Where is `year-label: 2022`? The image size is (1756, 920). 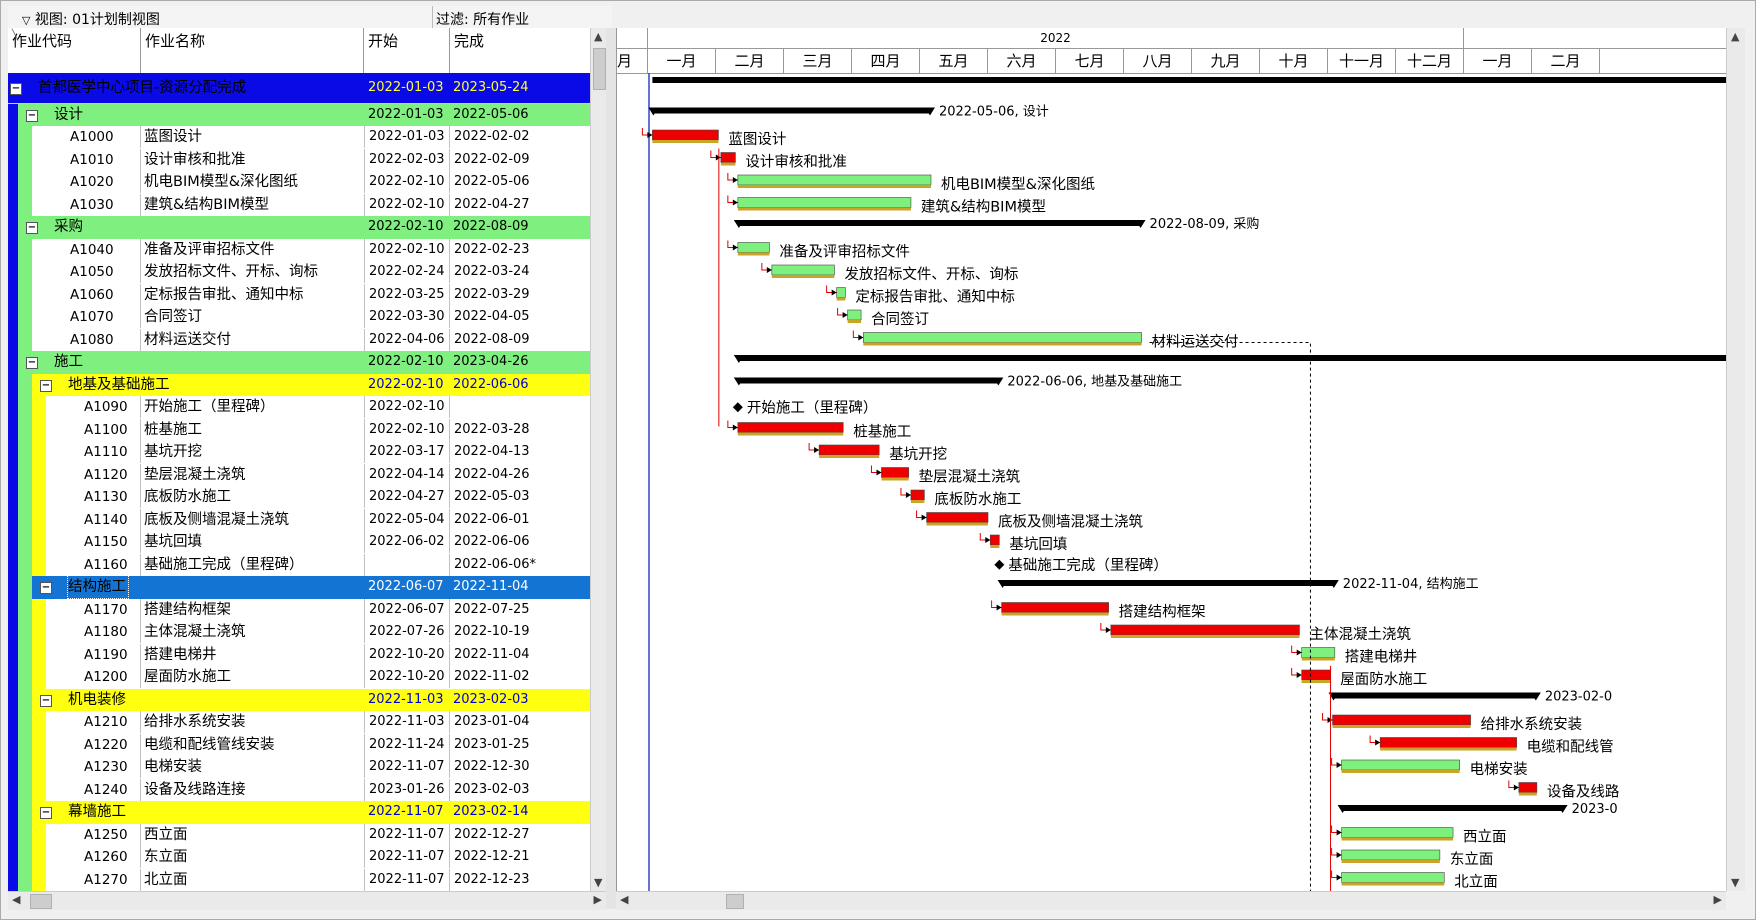
year-label: 2022 is located at coordinates (1056, 38).